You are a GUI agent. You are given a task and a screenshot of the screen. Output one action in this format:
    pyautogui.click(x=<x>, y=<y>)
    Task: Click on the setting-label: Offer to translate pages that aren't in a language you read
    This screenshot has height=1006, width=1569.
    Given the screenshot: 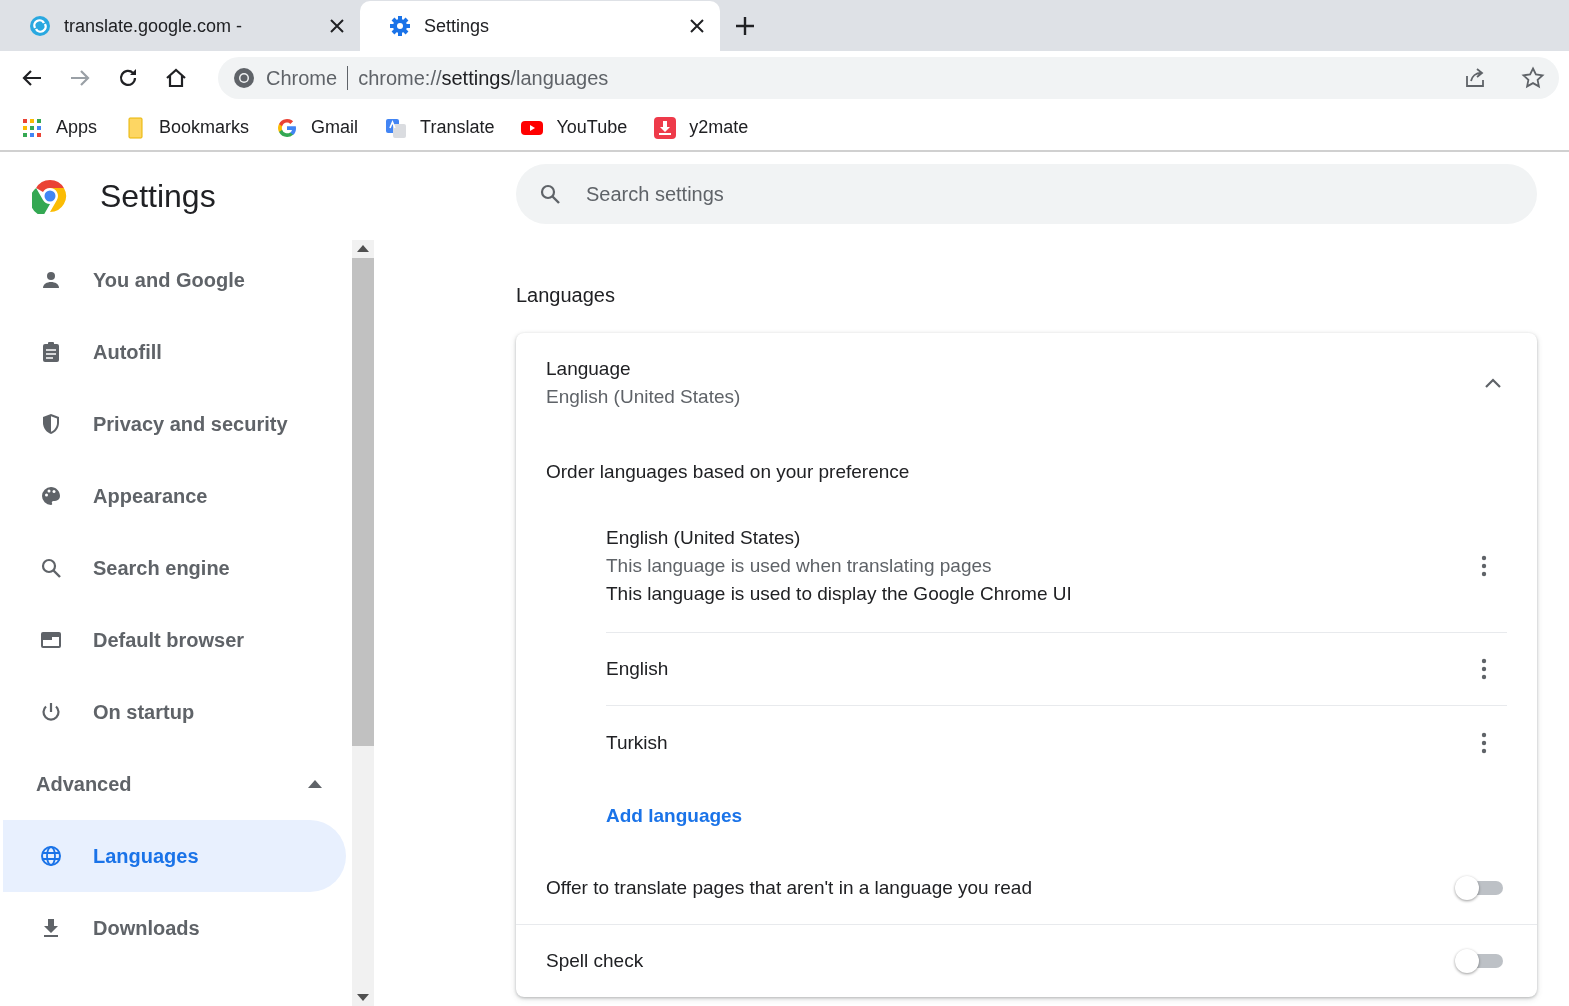 What is the action you would take?
    pyautogui.click(x=789, y=887)
    